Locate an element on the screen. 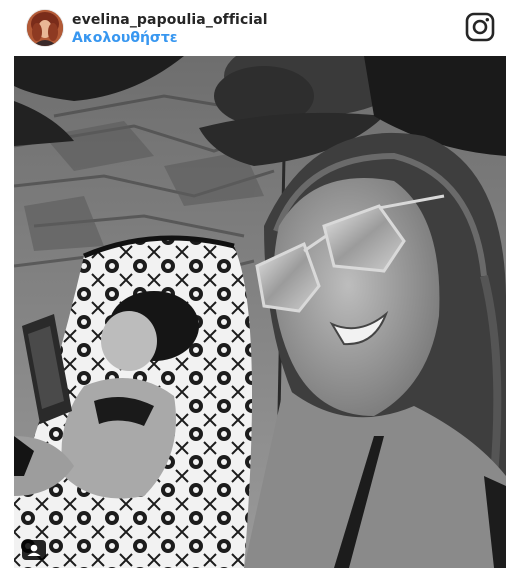 Image resolution: width=520 pixels, height=574 pixels. follow-link: Ακολουθήστε is located at coordinates (125, 38).